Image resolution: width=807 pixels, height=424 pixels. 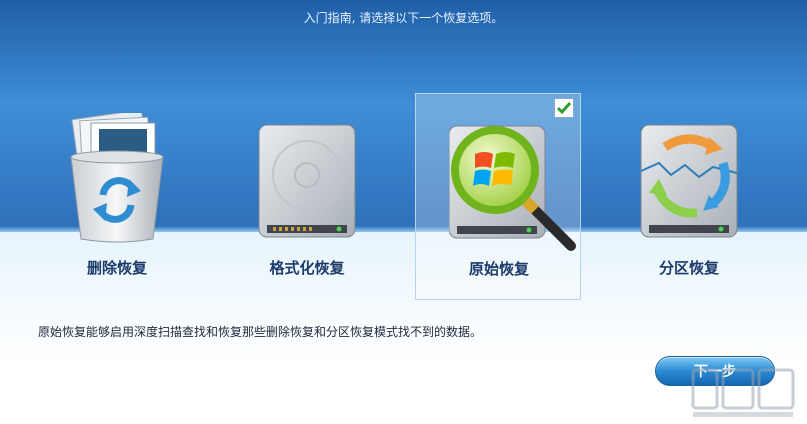 I want to click on option-label: 删除恢复, so click(x=116, y=268).